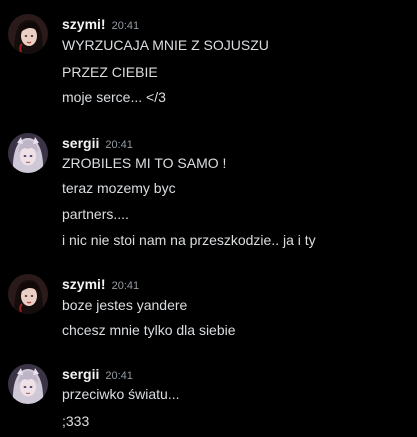  I want to click on message-text: moje serce... </3, so click(114, 97).